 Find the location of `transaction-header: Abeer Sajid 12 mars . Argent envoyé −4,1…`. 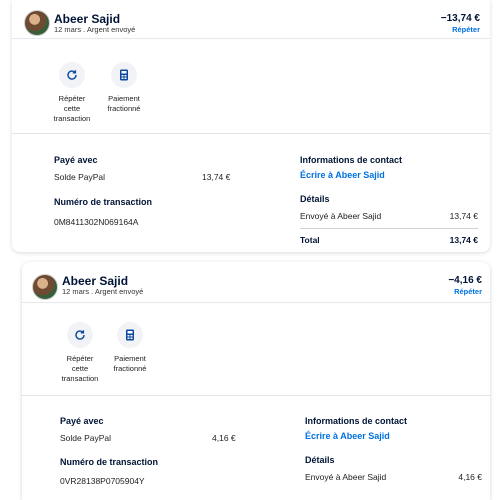

transaction-header: Abeer Sajid 12 mars . Argent envoyé −4,1… is located at coordinates (256, 282).